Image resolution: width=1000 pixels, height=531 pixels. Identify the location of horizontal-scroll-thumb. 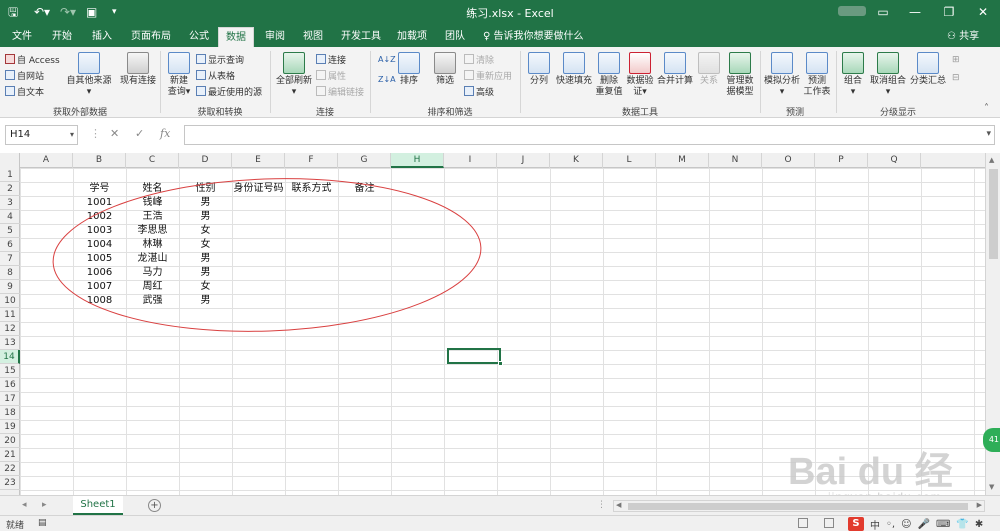
(798, 506).